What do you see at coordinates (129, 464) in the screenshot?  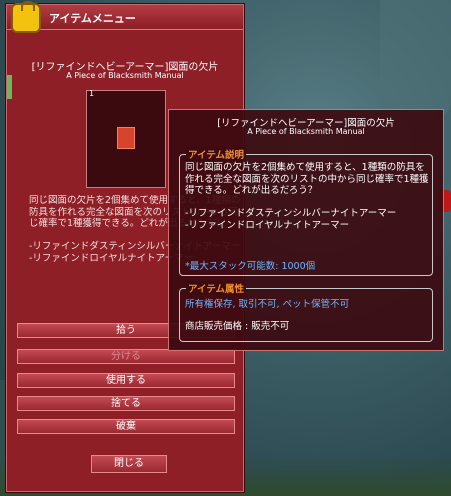 I see `close-button: 閉じる` at bounding box center [129, 464].